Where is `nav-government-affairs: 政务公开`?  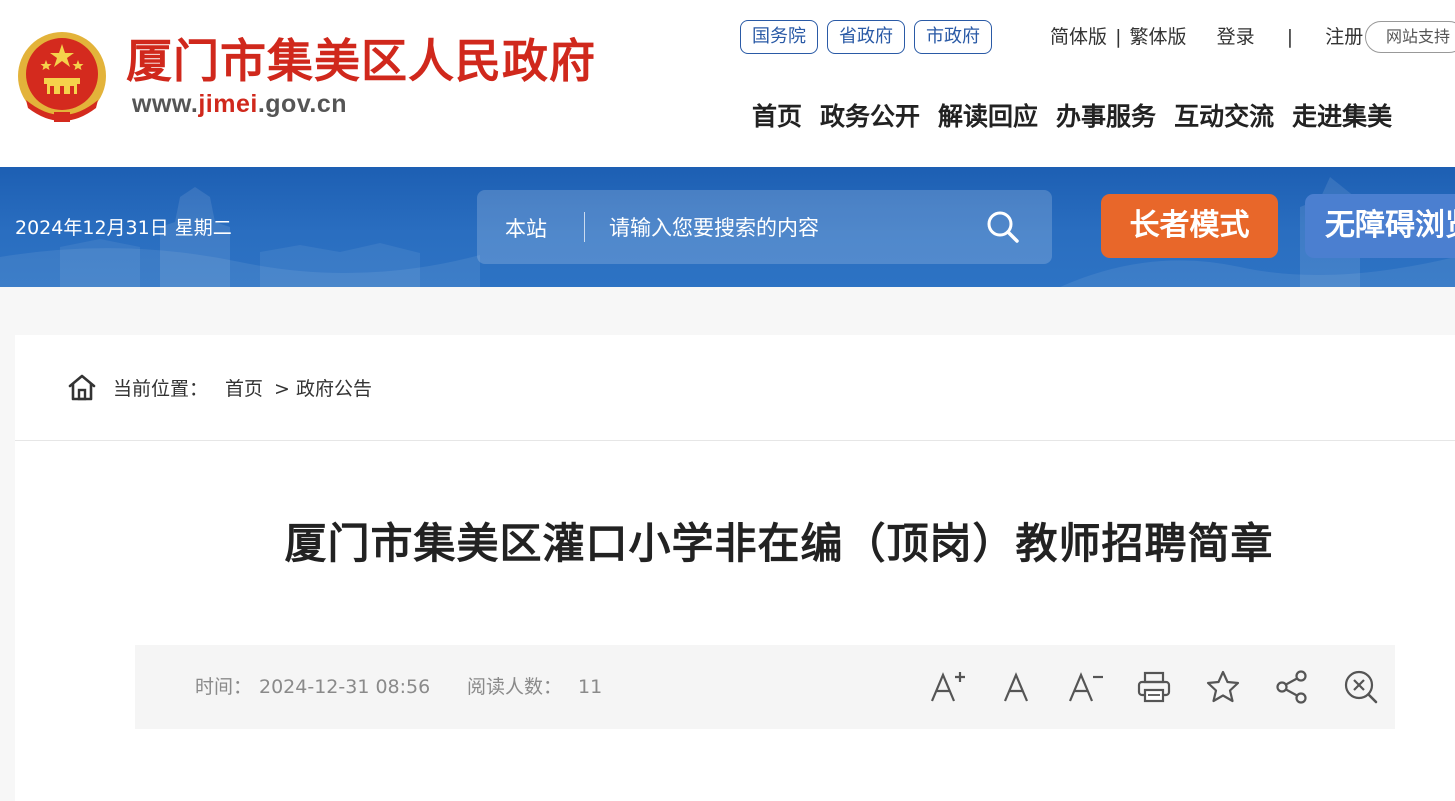 nav-government-affairs: 政务公开 is located at coordinates (870, 117).